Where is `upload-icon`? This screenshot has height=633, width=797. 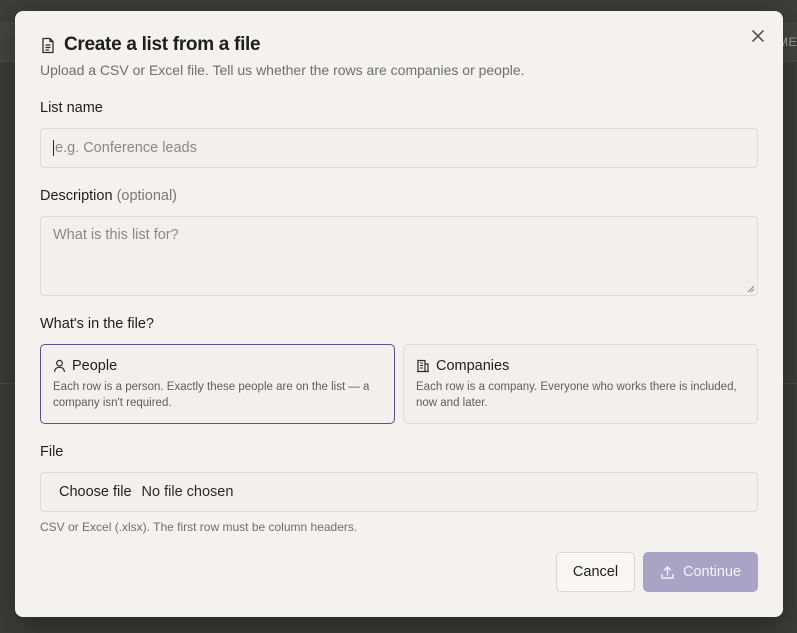
upload-icon is located at coordinates (667, 572).